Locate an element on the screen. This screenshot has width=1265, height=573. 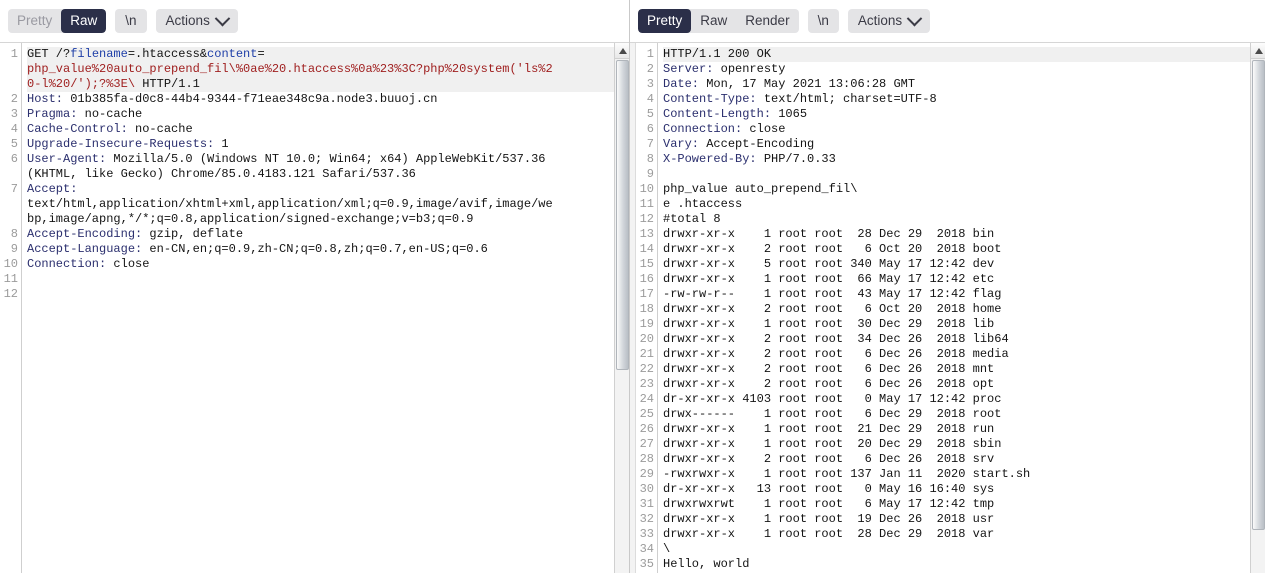
code-line: Content-Length: 1065 is located at coordinates (964, 114).